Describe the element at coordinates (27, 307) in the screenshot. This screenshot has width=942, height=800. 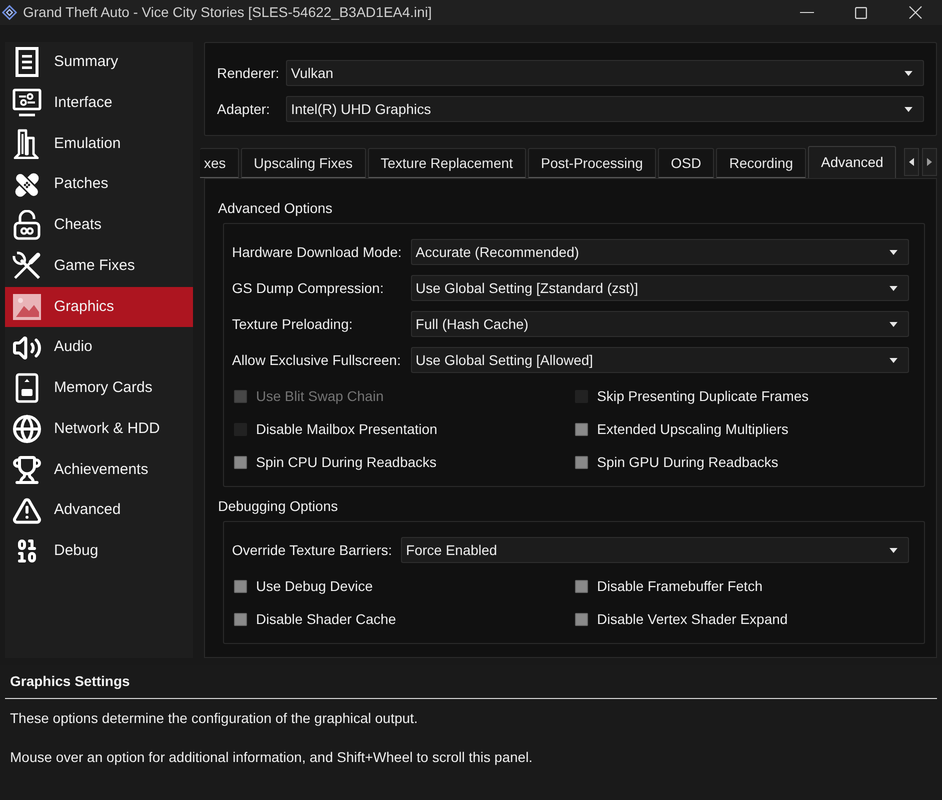
I see `image-icon` at that location.